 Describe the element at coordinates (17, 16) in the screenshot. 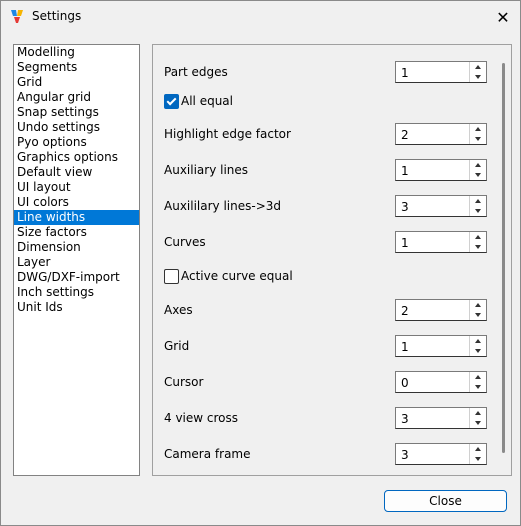

I see `app-icon` at that location.